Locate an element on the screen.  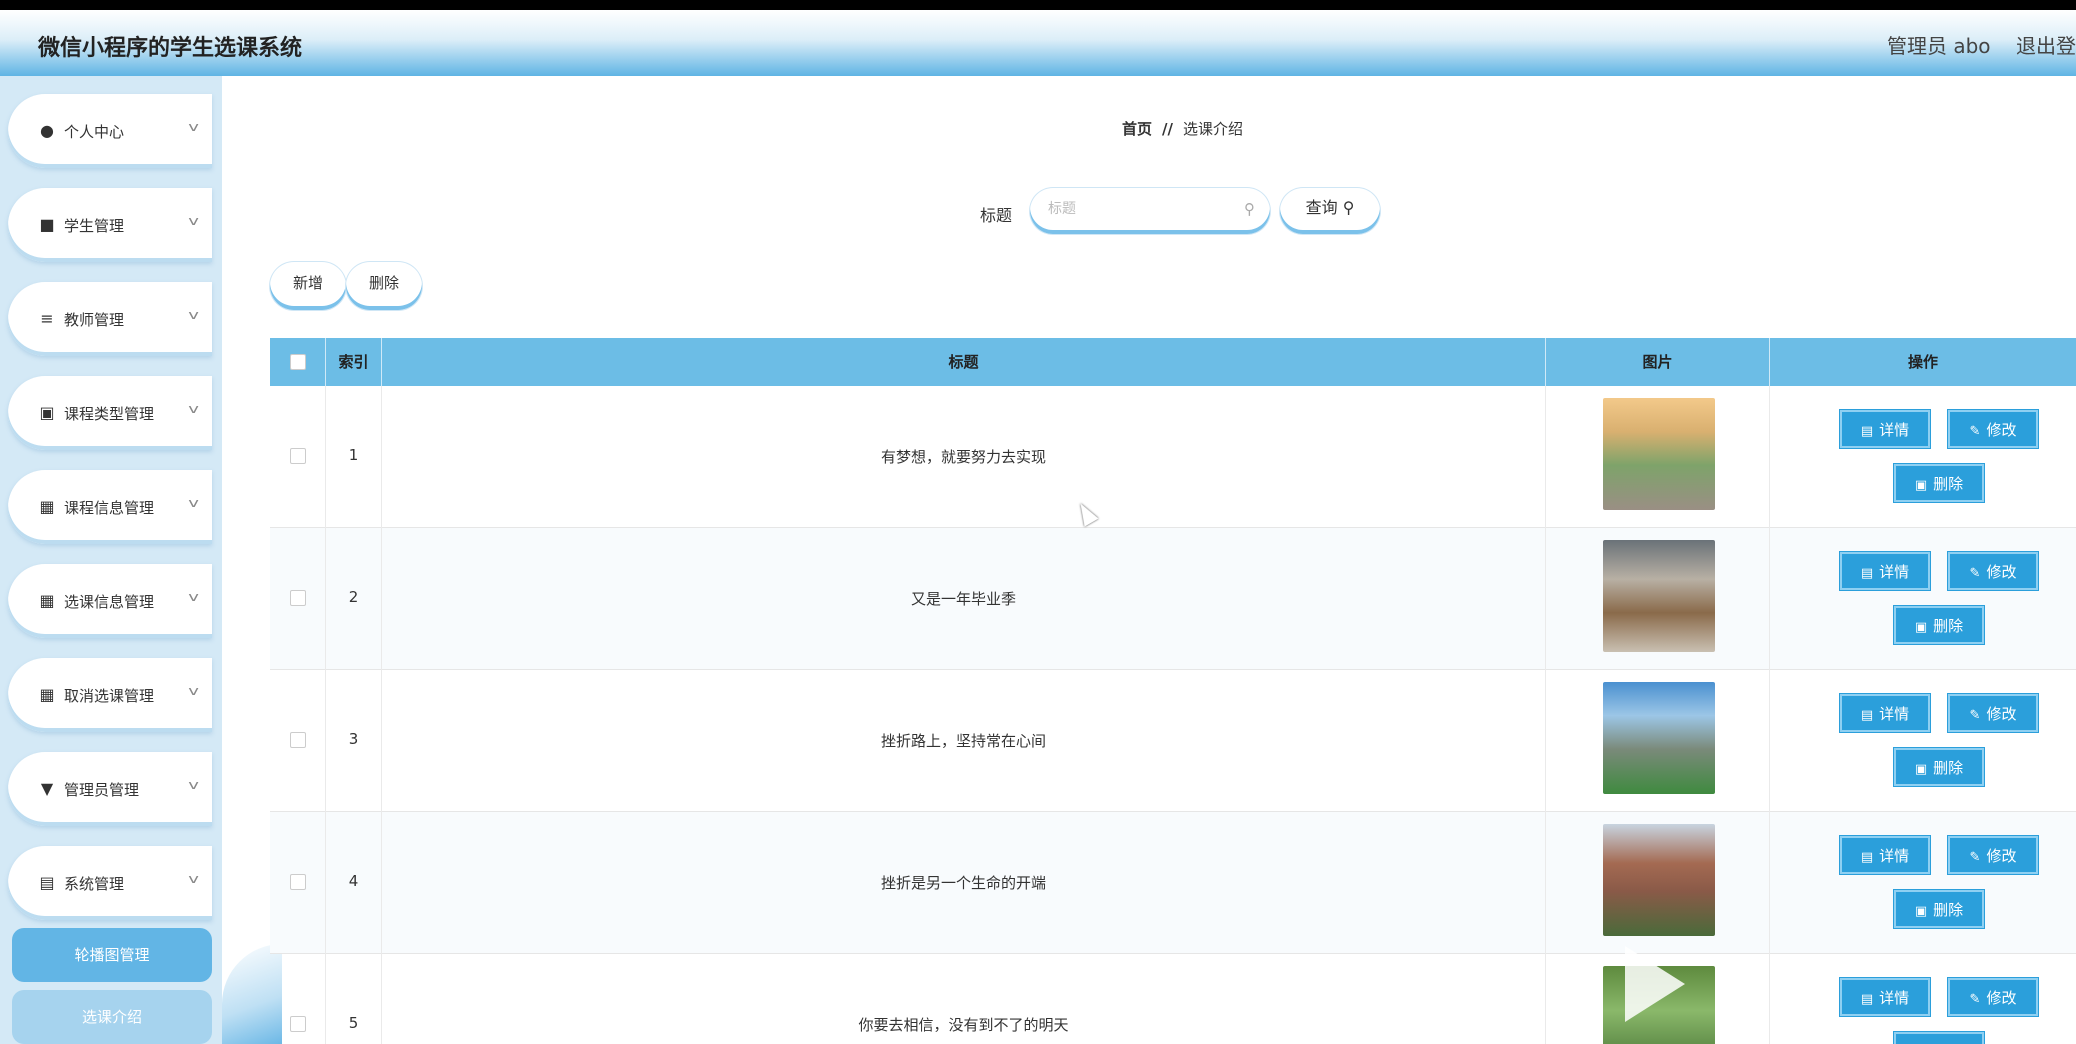
row-actions-cell: ▤ 详情 ✎ 修改 ▣ 删除 is located at coordinates (1923, 457).